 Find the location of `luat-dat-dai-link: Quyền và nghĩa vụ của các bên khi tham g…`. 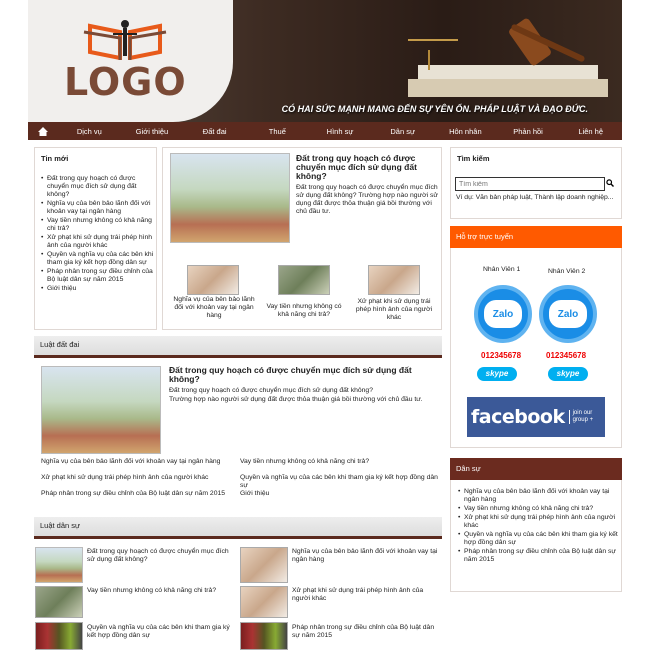

luat-dat-dai-link: Quyền và nghĩa vụ của các bên khi tham g… is located at coordinates (340, 482).